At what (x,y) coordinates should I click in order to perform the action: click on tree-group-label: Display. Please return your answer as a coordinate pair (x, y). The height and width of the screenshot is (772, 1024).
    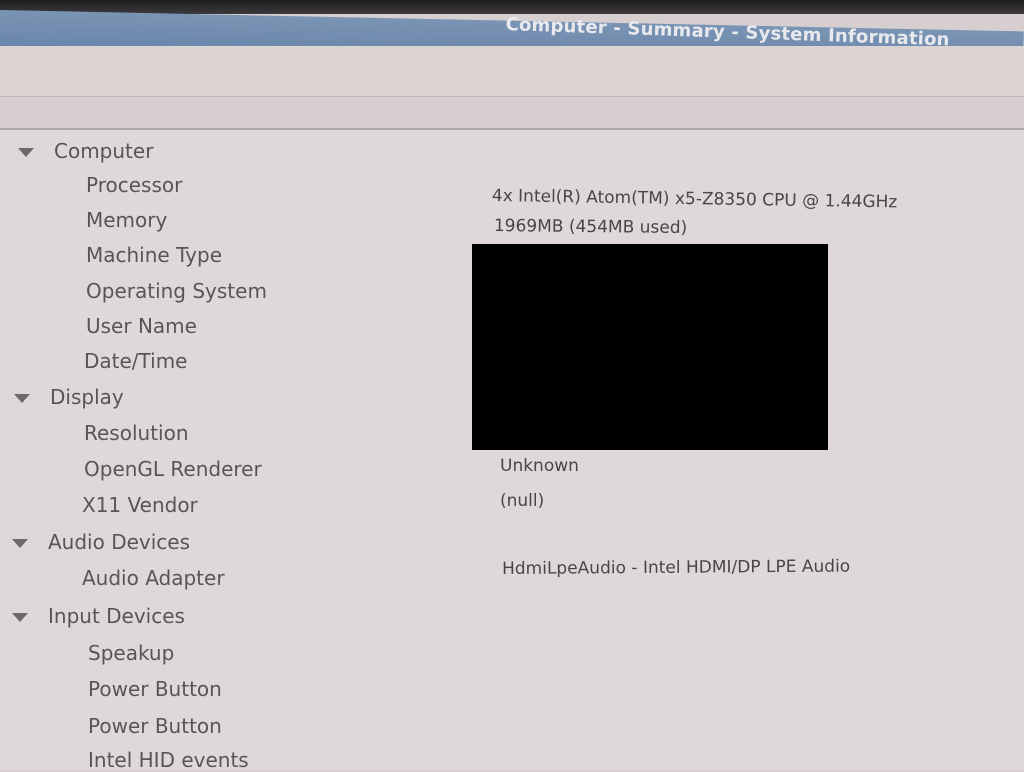
    Looking at the image, I should click on (87, 397).